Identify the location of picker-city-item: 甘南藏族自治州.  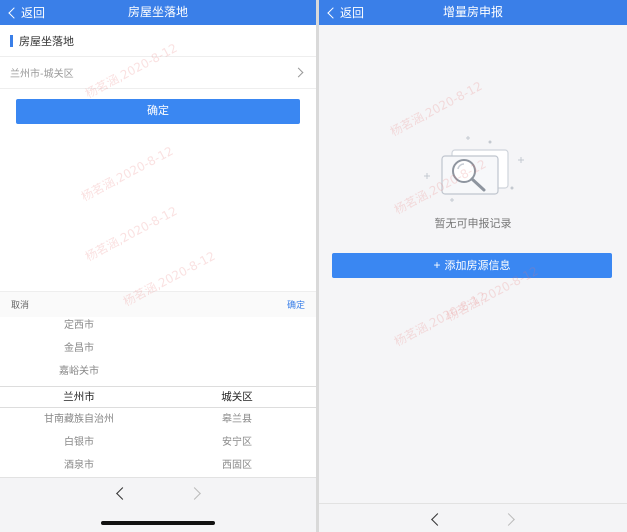
(79, 420).